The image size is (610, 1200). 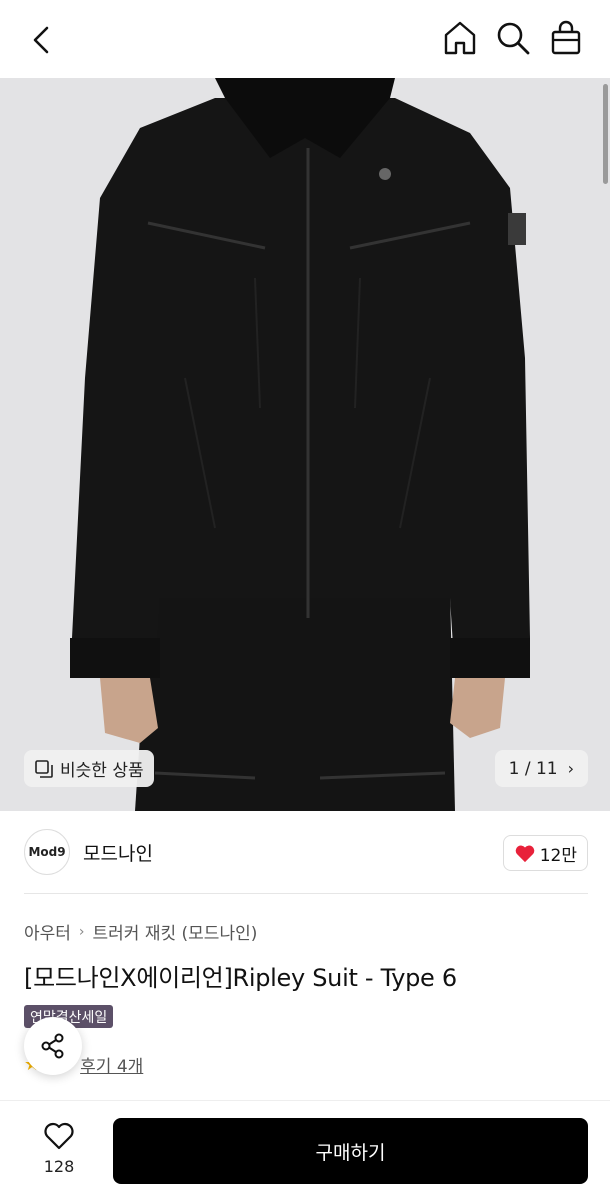 I want to click on wishlist-button: 128, so click(x=59, y=1148).